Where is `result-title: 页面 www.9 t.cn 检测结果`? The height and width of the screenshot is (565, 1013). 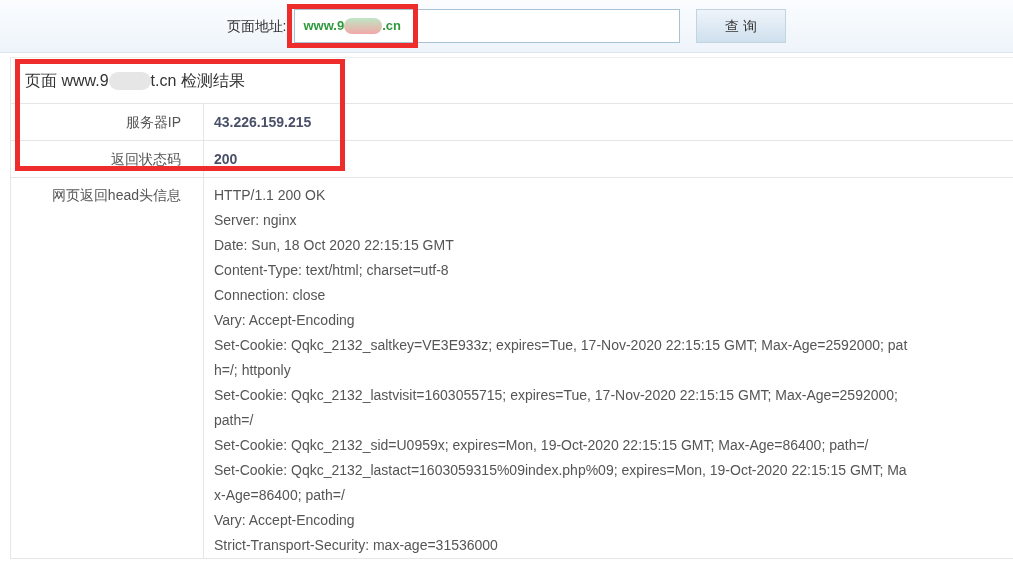 result-title: 页面 www.9 t.cn 检测结果 is located at coordinates (135, 81).